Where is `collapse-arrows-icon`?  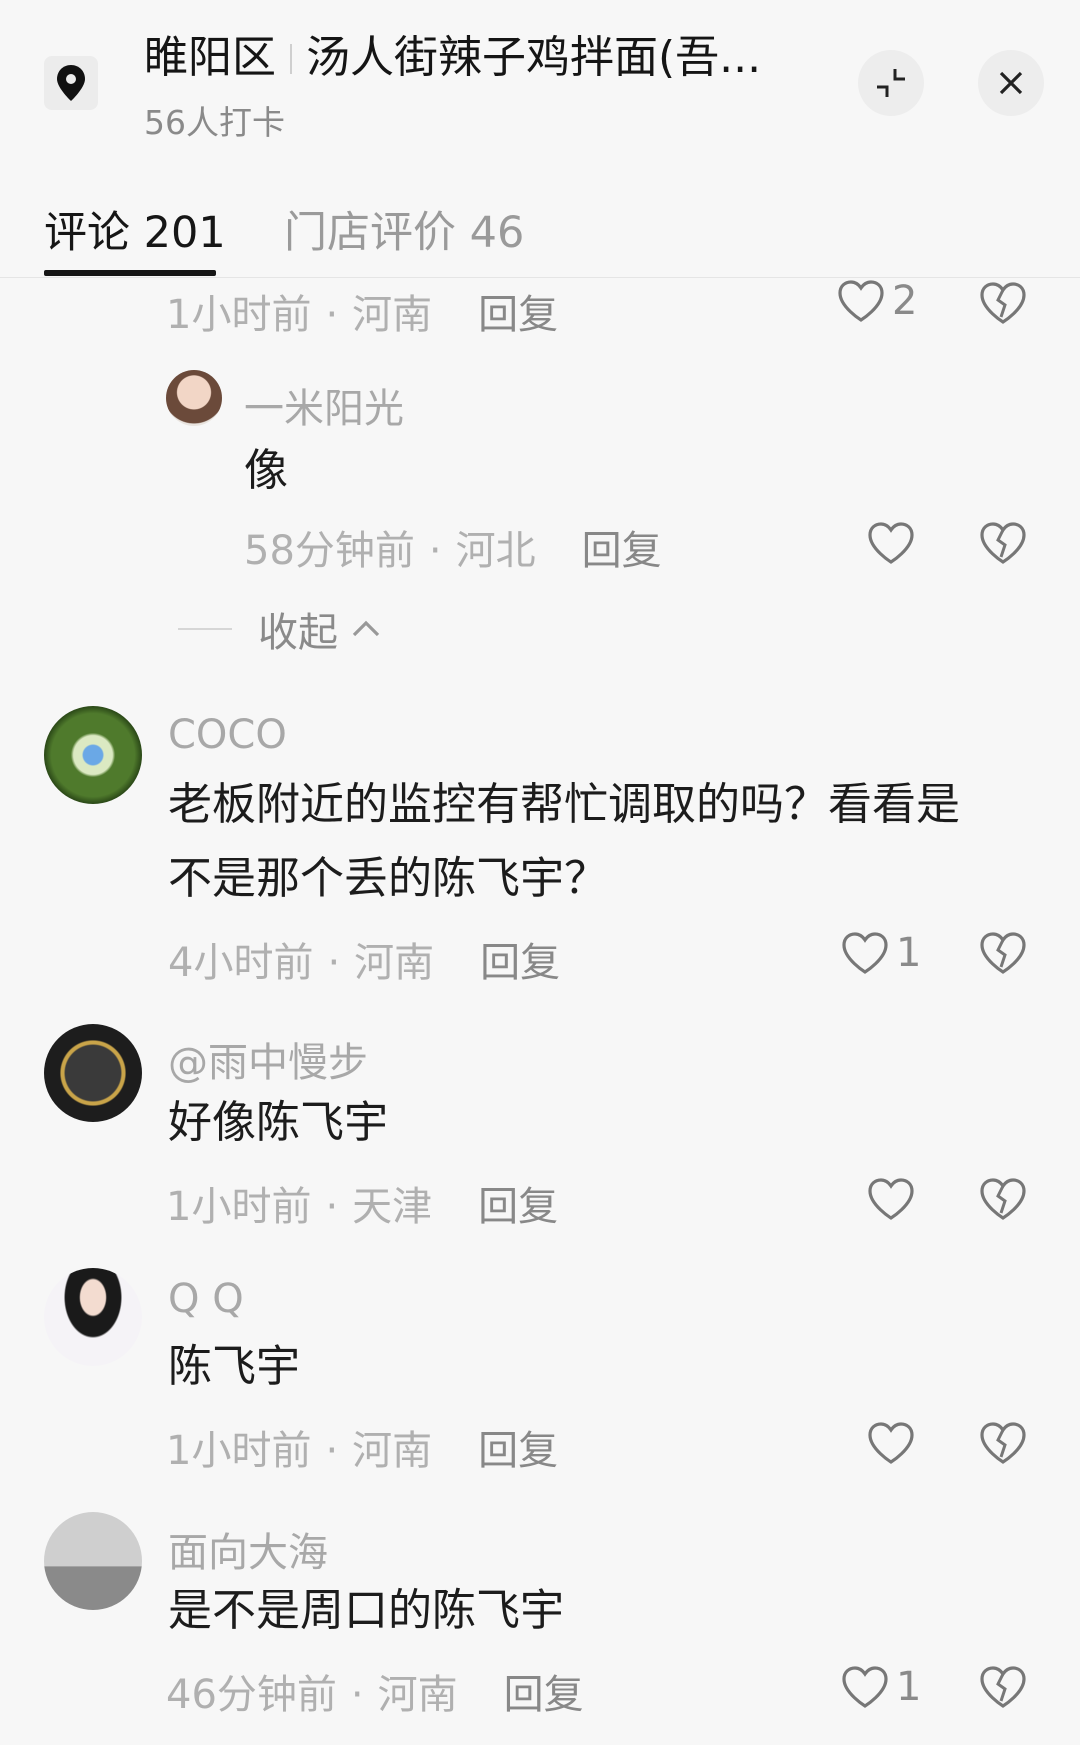
collapse-arrows-icon is located at coordinates (891, 83).